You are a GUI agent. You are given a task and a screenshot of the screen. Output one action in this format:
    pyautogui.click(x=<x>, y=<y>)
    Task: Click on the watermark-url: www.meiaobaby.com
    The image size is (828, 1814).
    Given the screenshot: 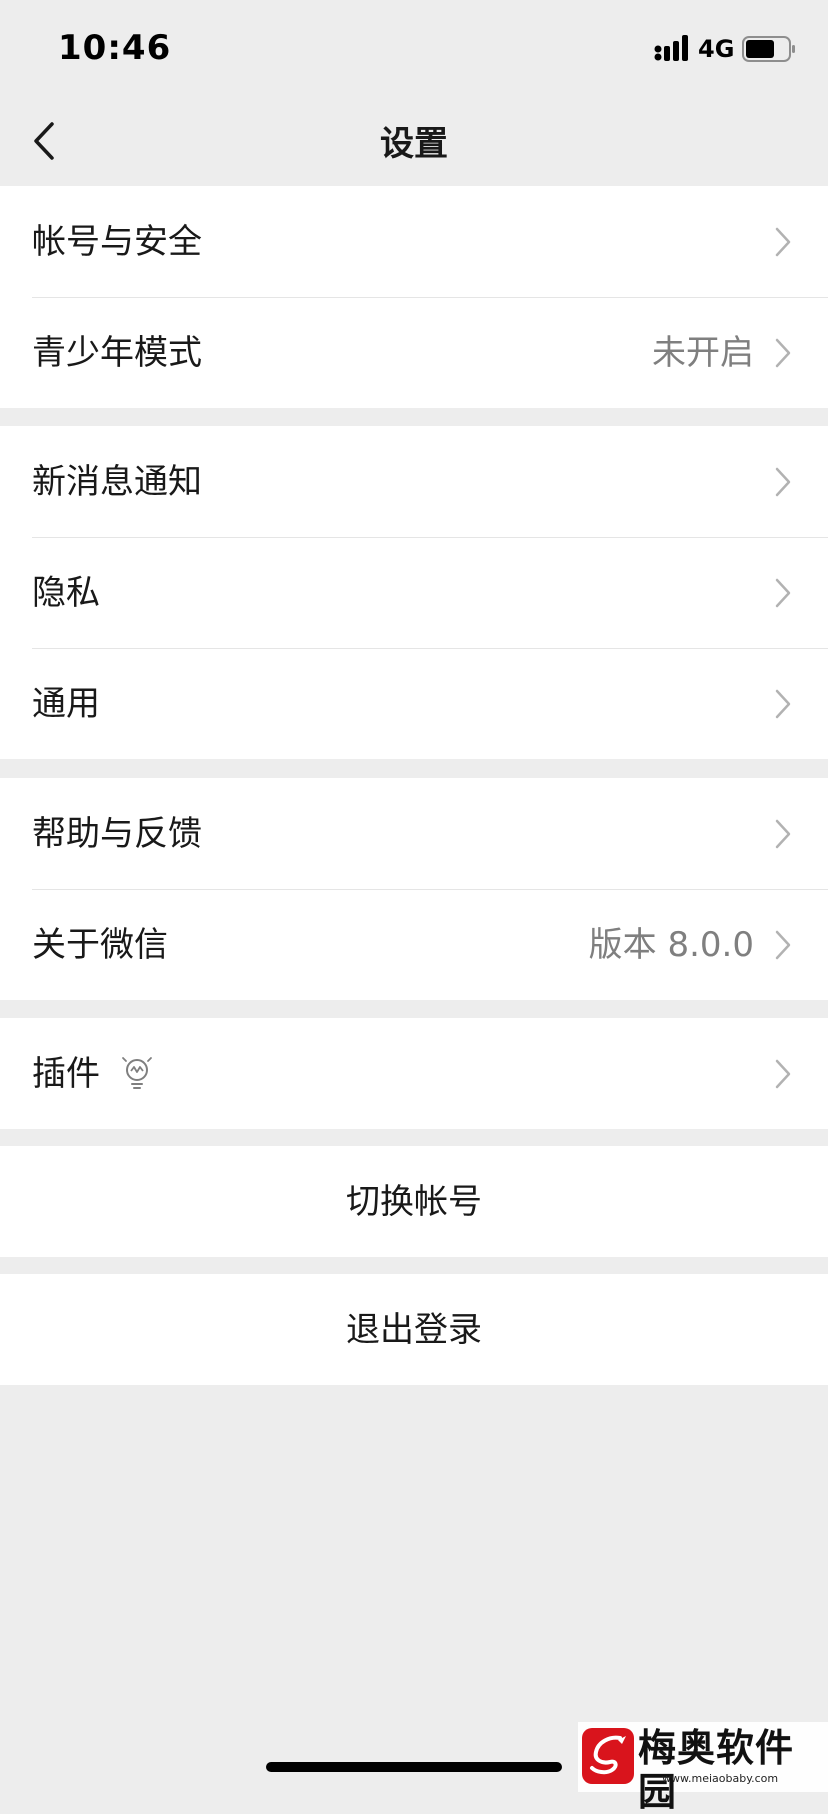 What is the action you would take?
    pyautogui.click(x=720, y=1778)
    